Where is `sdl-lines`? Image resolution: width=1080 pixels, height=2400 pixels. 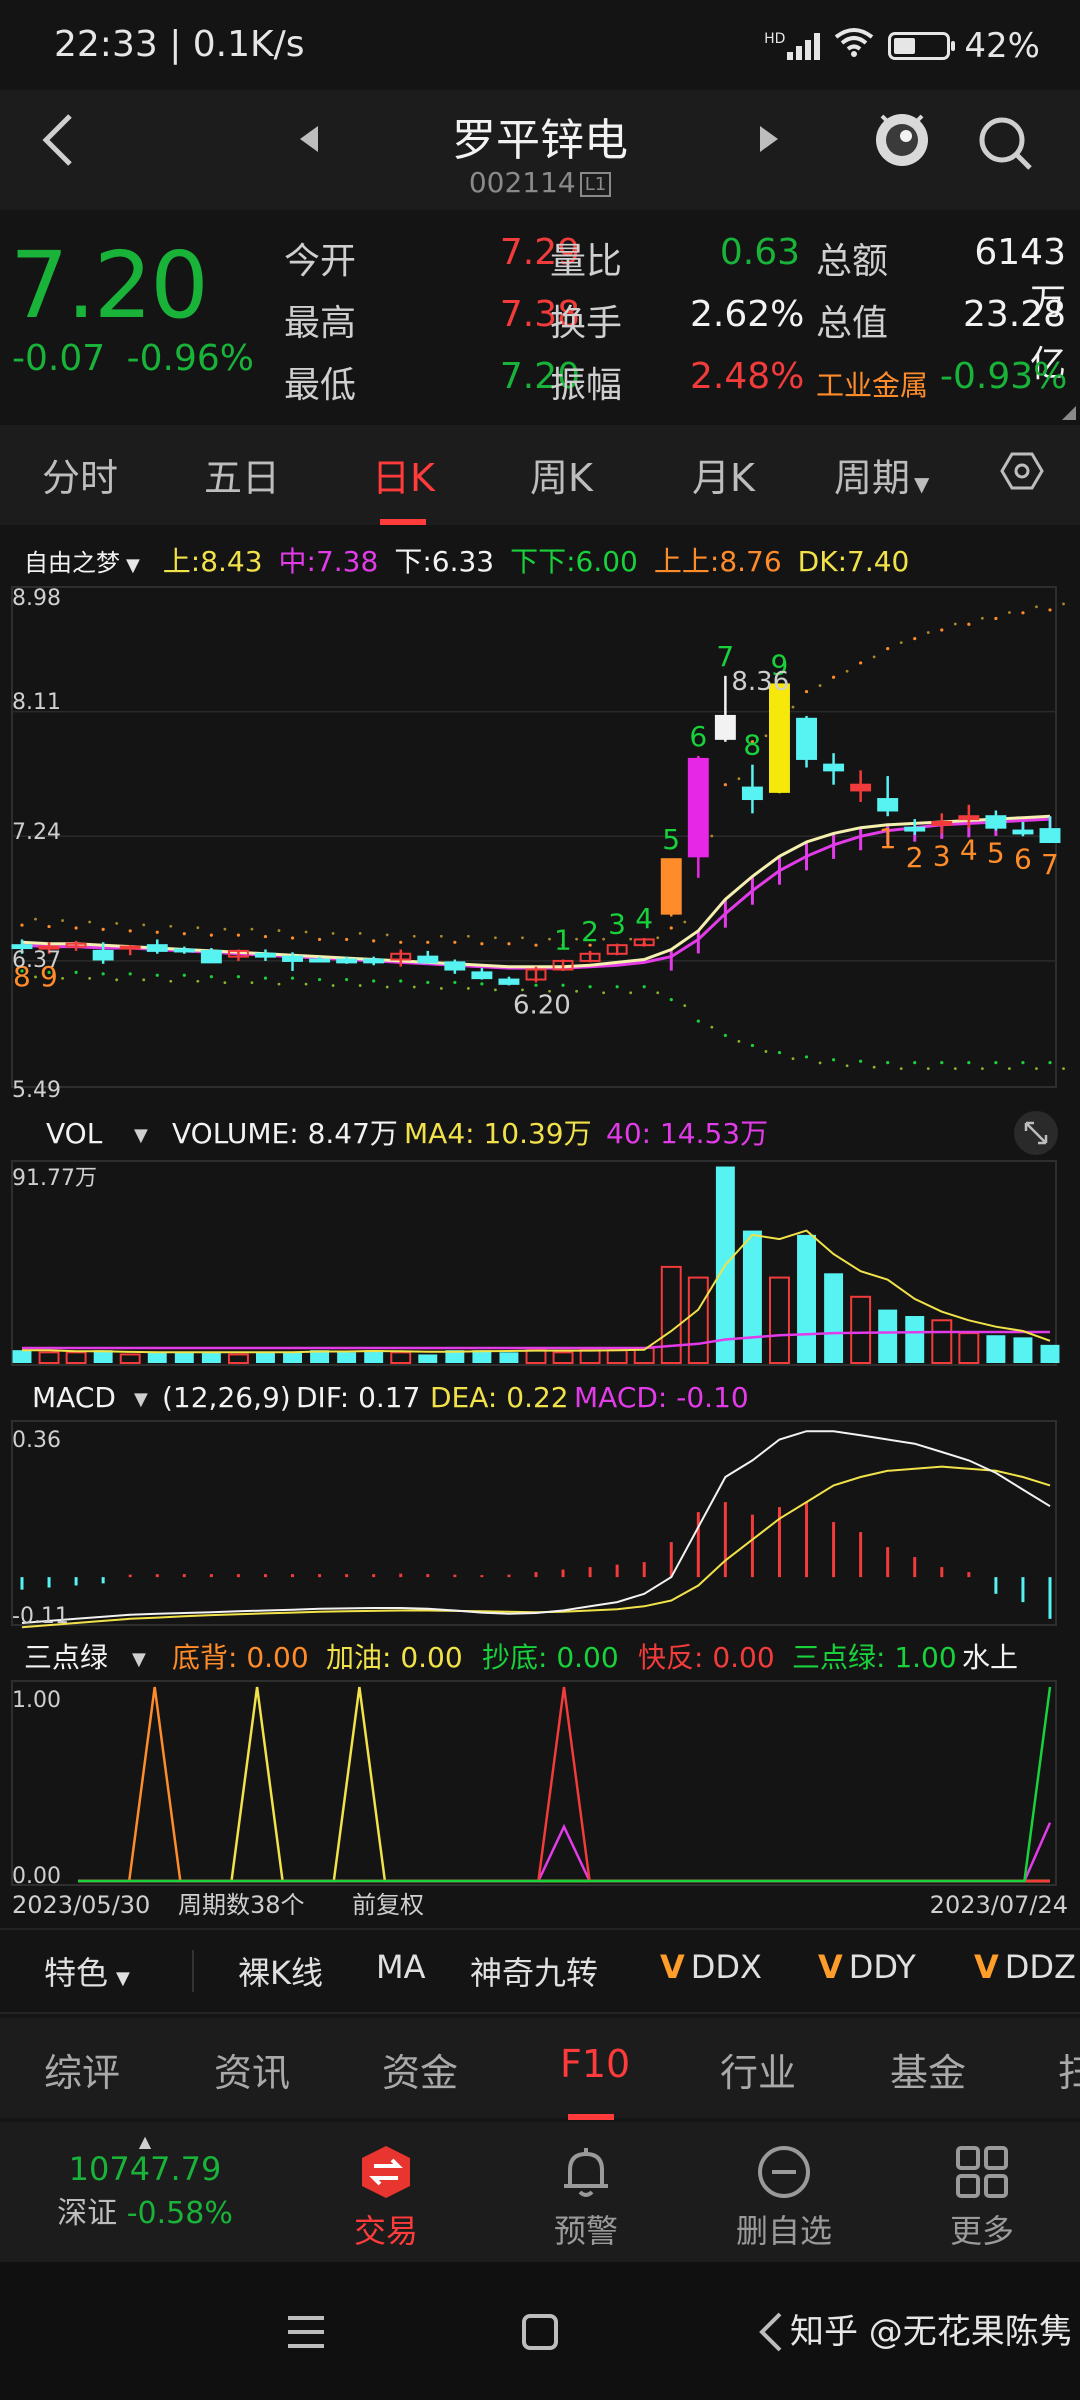
sdl-lines is located at coordinates (565, 1784).